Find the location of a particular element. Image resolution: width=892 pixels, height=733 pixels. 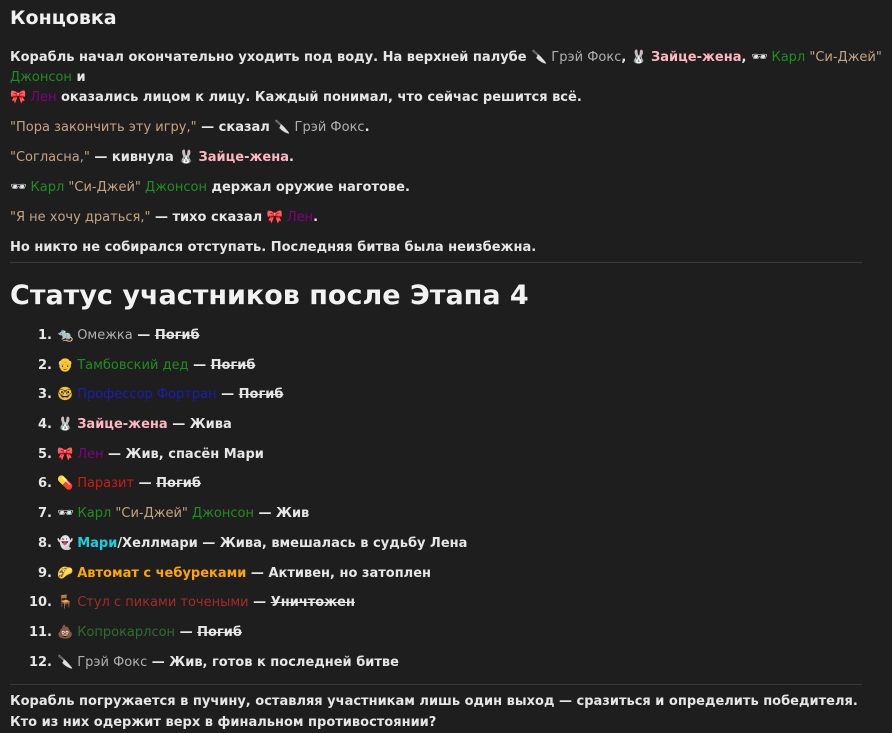

list-number: 3. is located at coordinates (45, 395).